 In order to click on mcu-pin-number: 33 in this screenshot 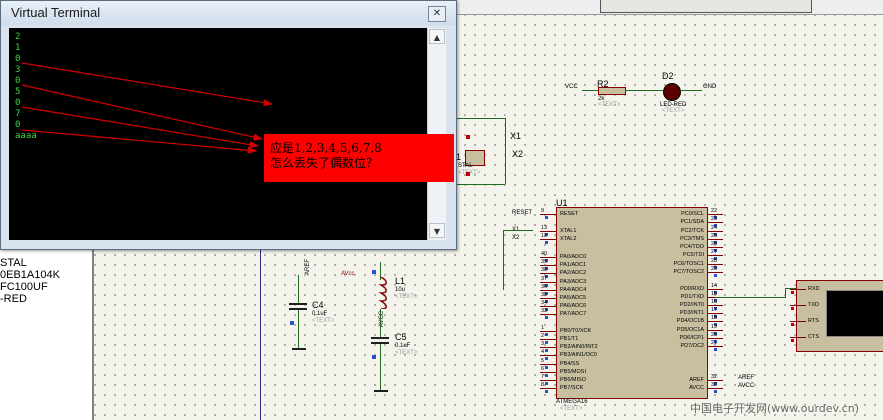, I will do `click(544, 311)`.